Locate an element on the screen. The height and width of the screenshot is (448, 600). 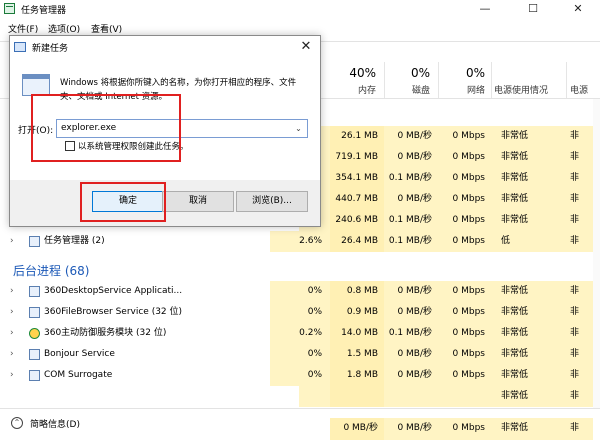
process-name: 任务管理器 (2) is located at coordinates (74, 241).